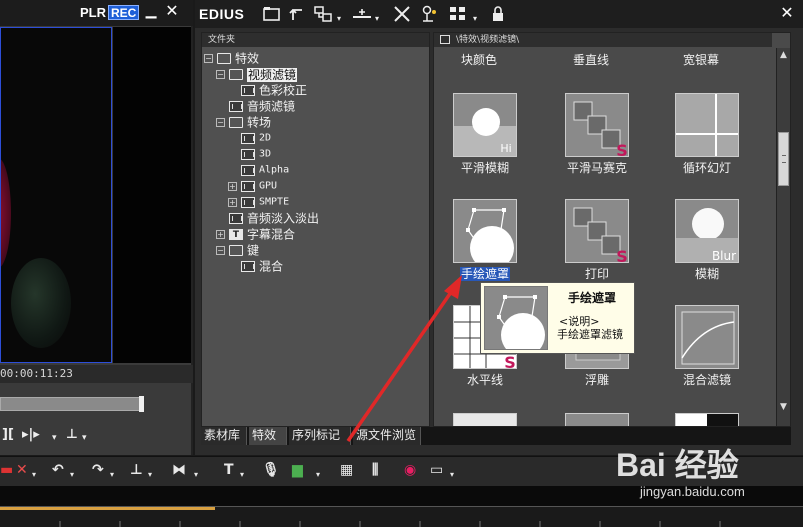 The width and height of the screenshot is (803, 527). I want to click on playback-progress-bar, so click(72, 404).